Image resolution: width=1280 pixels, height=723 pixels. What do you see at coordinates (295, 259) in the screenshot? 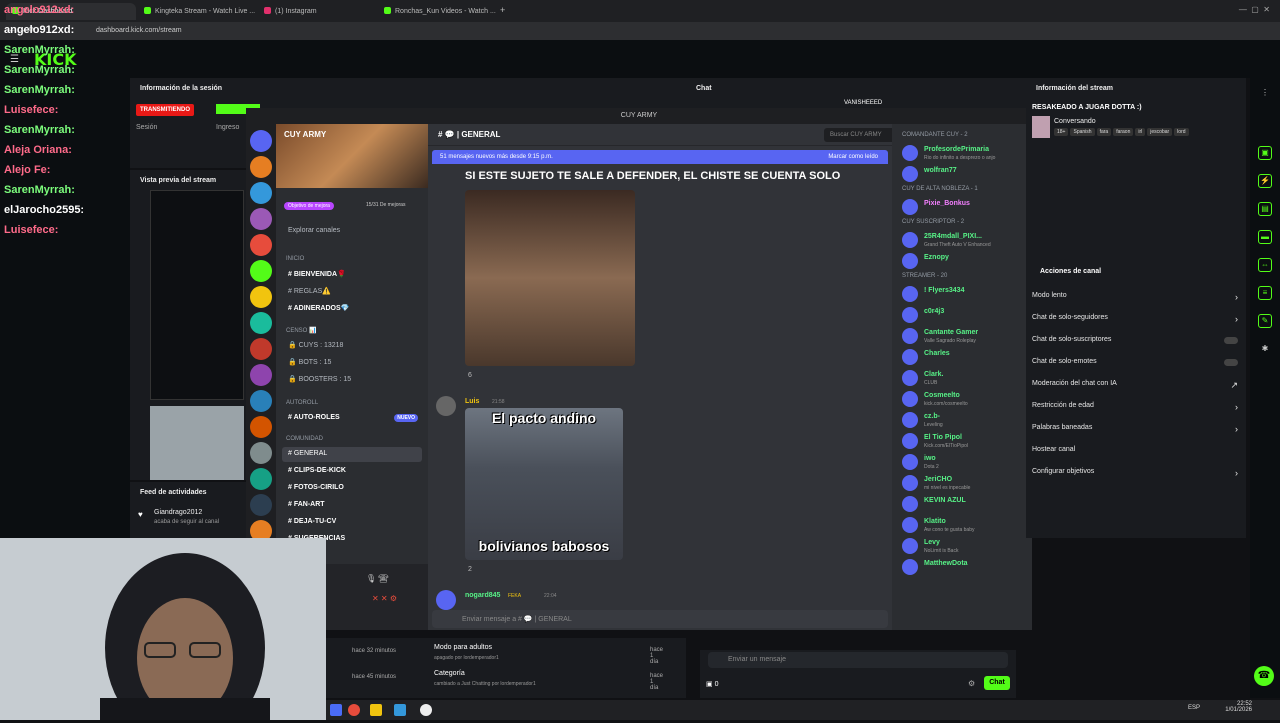
I see `category-inicio: INICIO` at bounding box center [295, 259].